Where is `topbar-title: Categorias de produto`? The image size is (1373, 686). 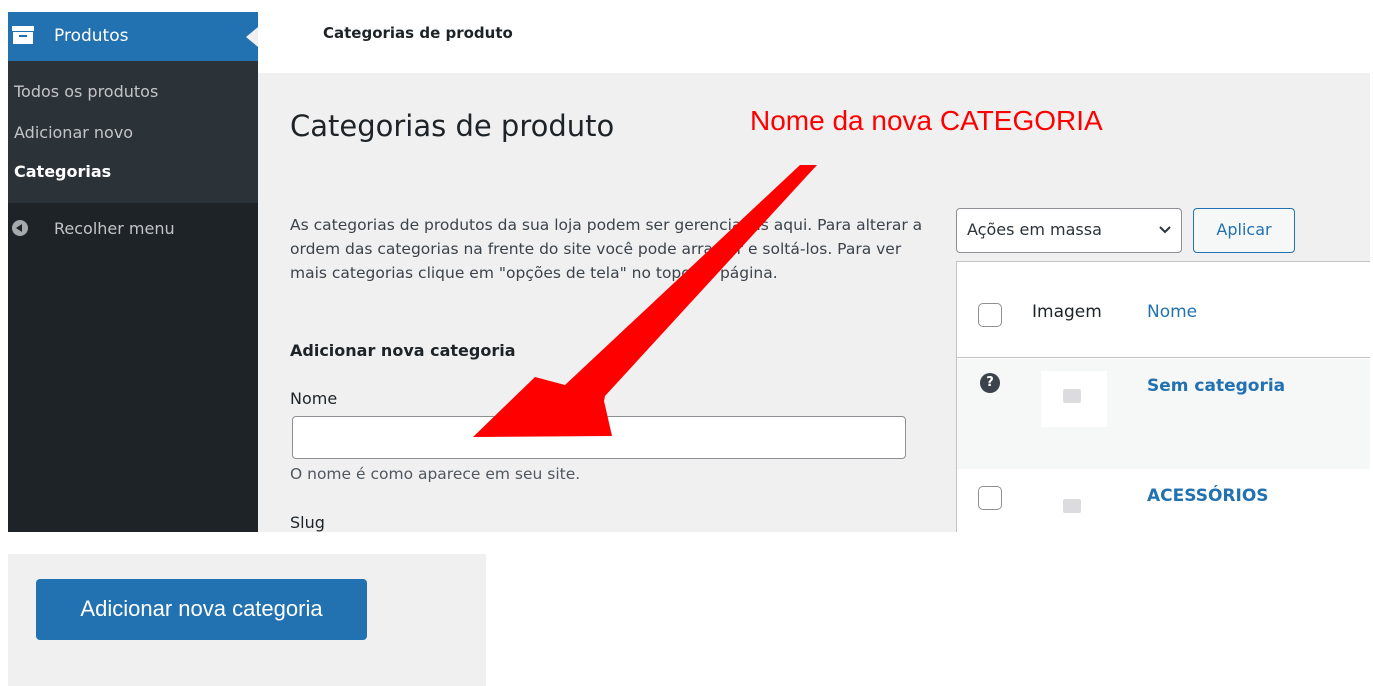
topbar-title: Categorias de produto is located at coordinates (418, 33).